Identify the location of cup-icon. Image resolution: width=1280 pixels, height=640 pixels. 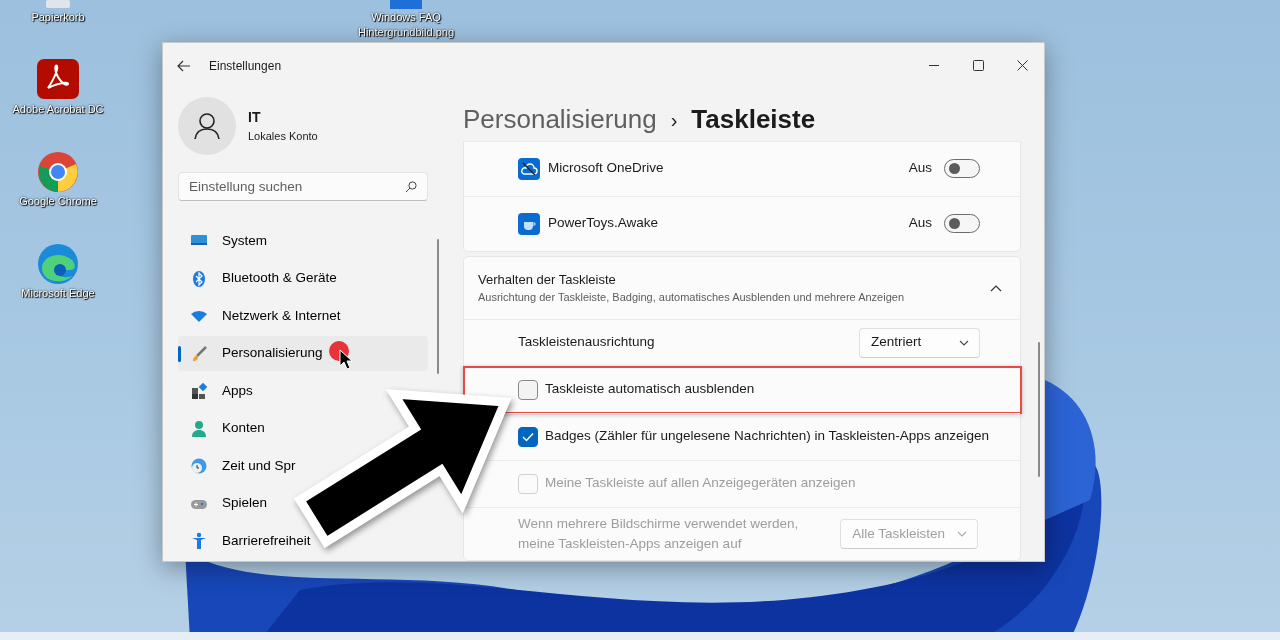
(529, 223).